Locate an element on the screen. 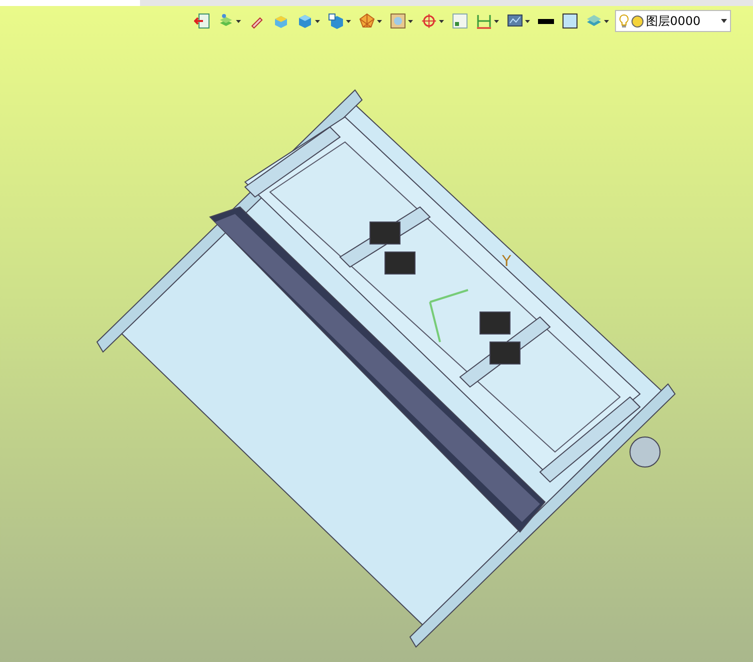 The height and width of the screenshot is (662, 753). frame-tool-button is located at coordinates (401, 21).